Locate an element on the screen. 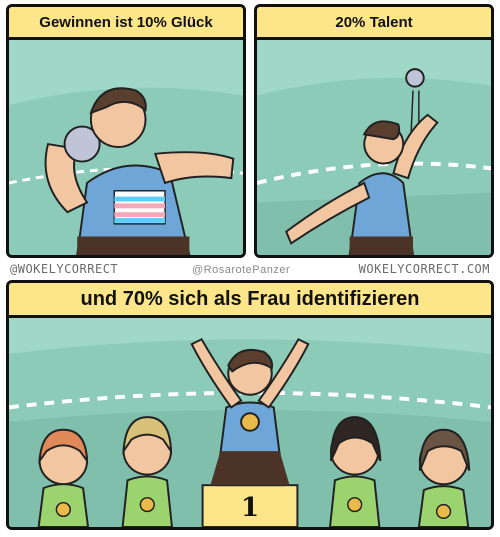 This screenshot has width=500, height=537. panel-3-caption: und 70% sich als Frau identifizieren is located at coordinates (250, 300).